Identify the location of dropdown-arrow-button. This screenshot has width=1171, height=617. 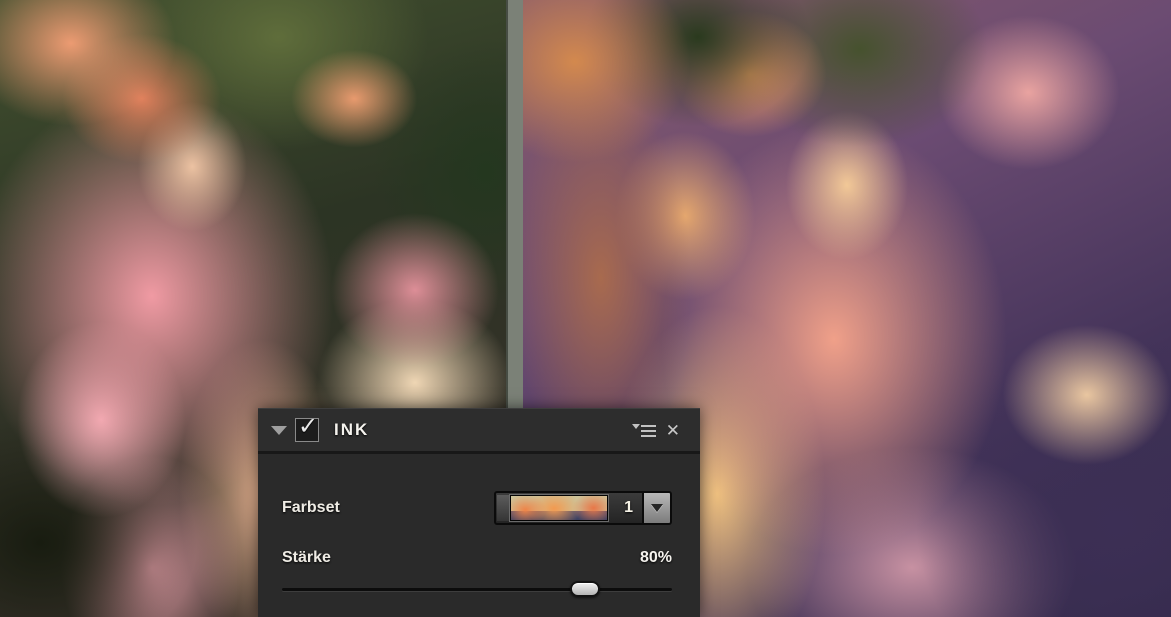
(656, 508).